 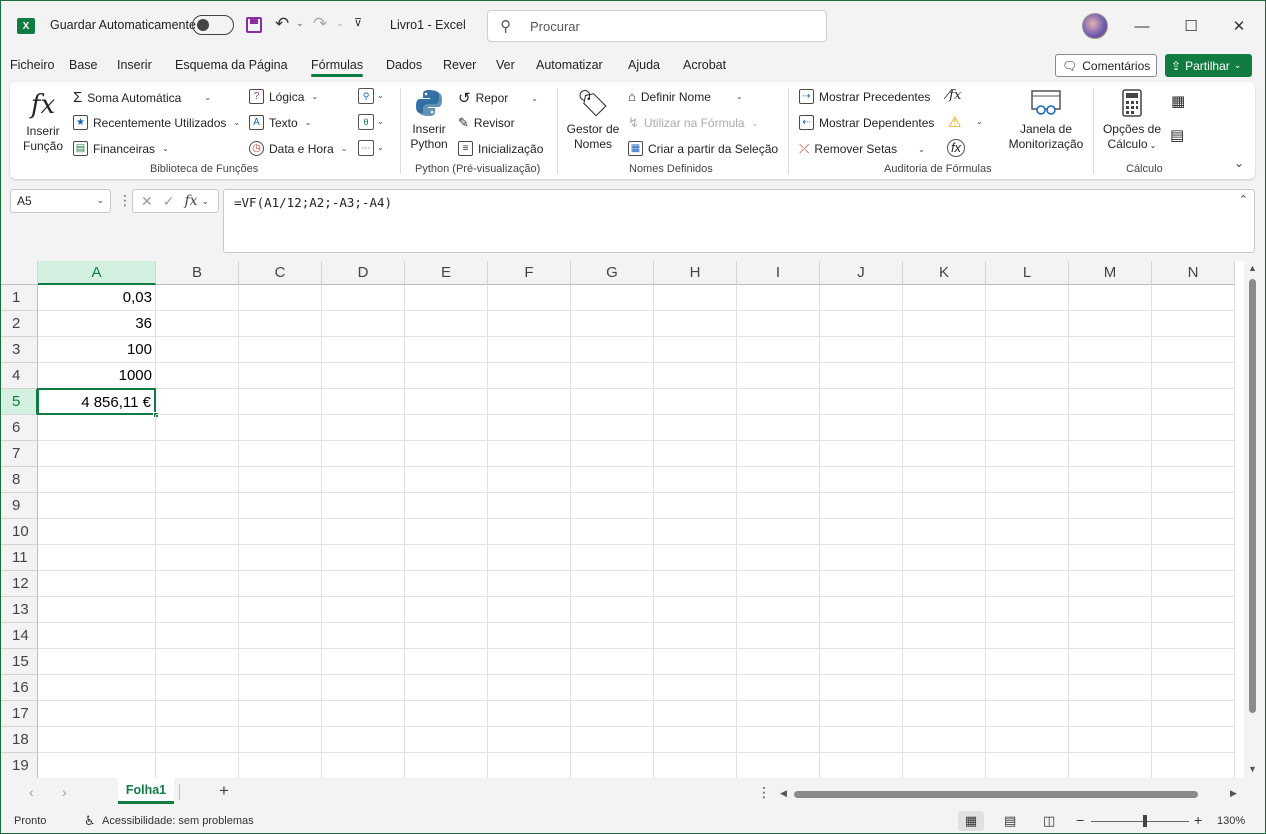 I want to click on minimize-icon: —, so click(x=1142, y=26).